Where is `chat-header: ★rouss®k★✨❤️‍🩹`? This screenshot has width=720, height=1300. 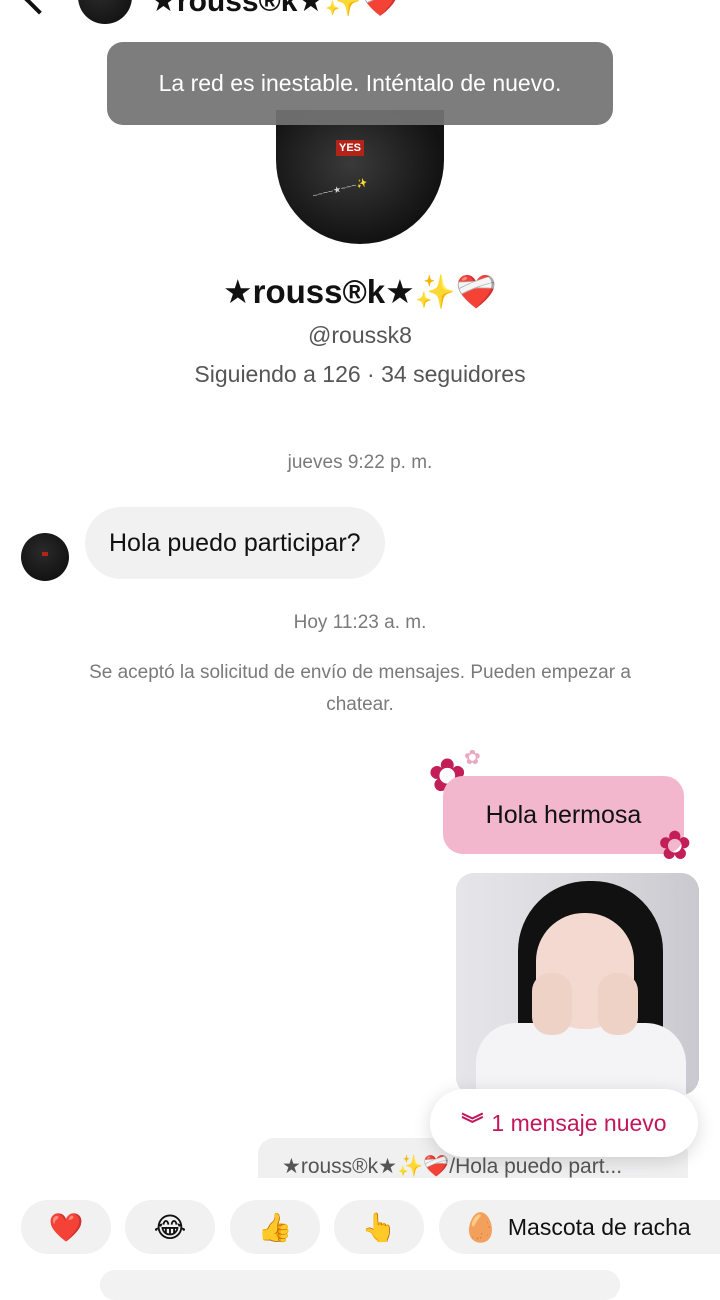 chat-header: ★rouss®k★✨❤️‍🩹 is located at coordinates (360, 15).